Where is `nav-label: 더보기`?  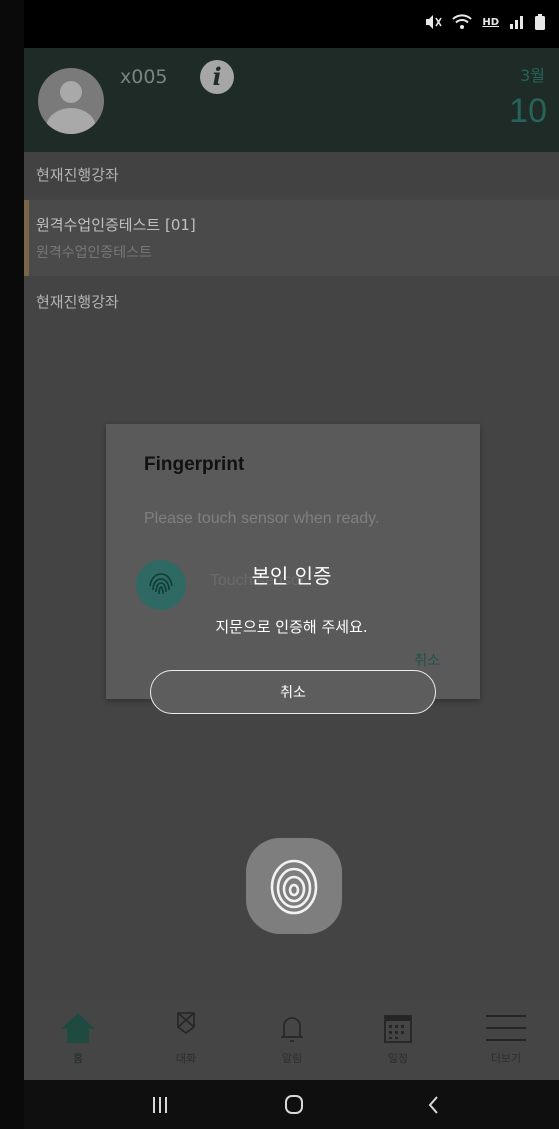
nav-label: 더보기 is located at coordinates (506, 1058).